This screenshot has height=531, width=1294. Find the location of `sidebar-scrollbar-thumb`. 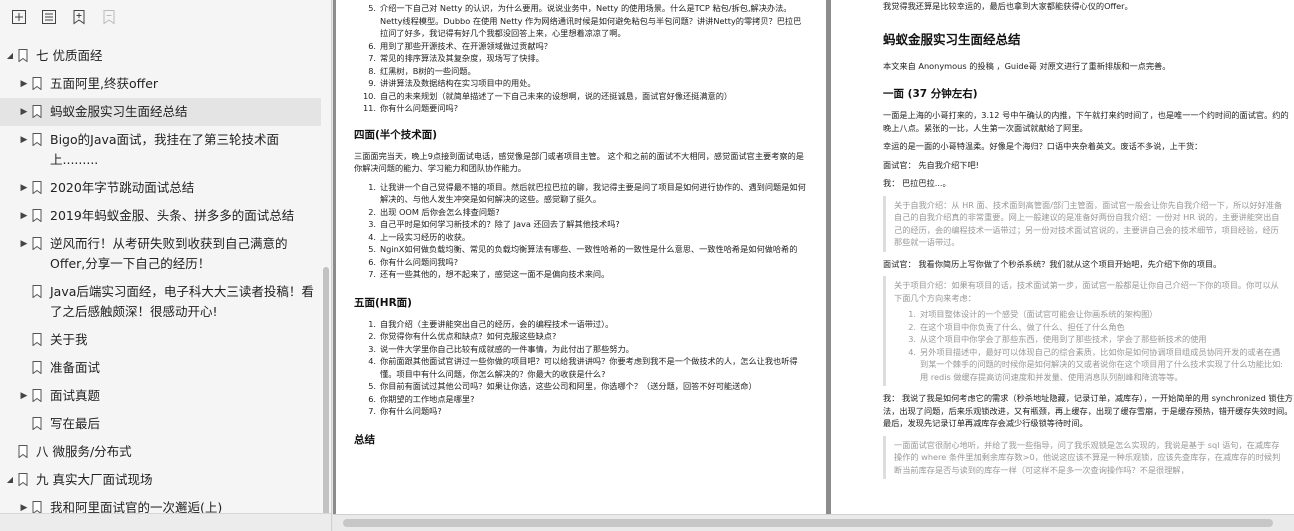

sidebar-scrollbar-thumb is located at coordinates (326, 396).